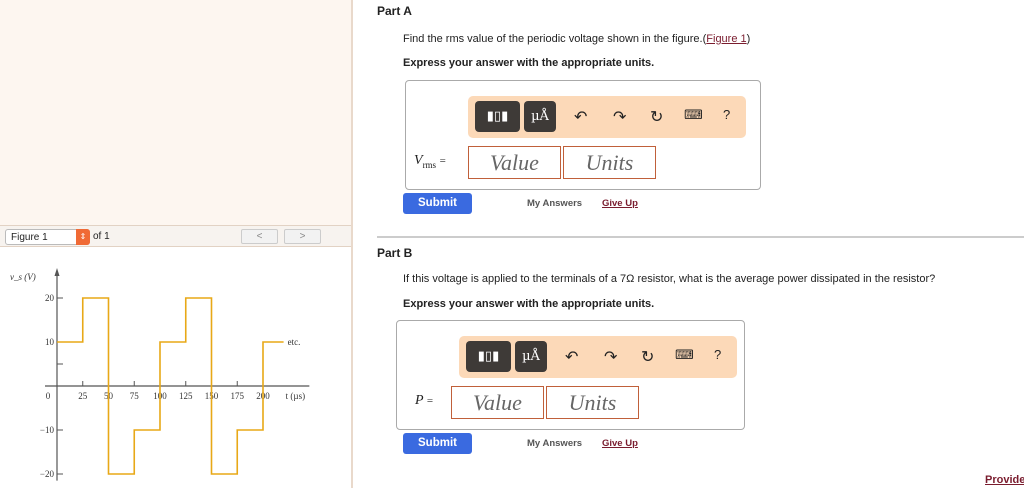 This screenshot has width=1024, height=488. Describe the element at coordinates (57, 272) in the screenshot. I see `y-axis-arrow` at that location.